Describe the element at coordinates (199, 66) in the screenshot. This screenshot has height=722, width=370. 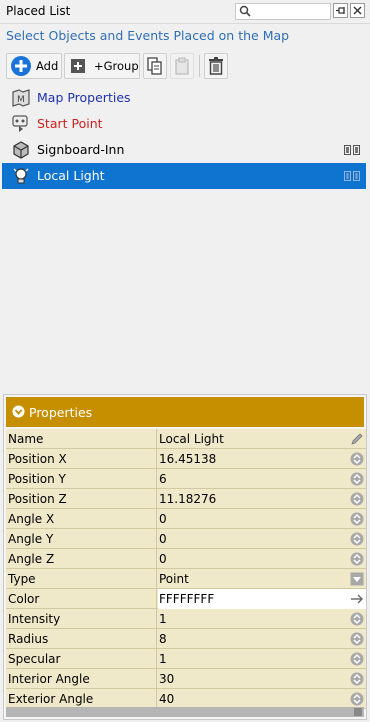
I see `toolbar-divider` at that location.